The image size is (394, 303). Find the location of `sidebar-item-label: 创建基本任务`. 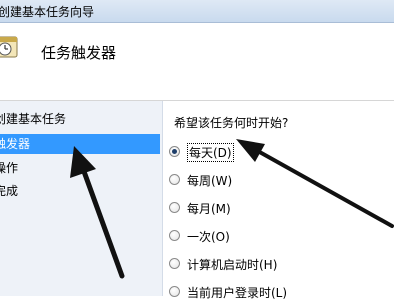

sidebar-item-label: 创建基本任务 is located at coordinates (33, 119).